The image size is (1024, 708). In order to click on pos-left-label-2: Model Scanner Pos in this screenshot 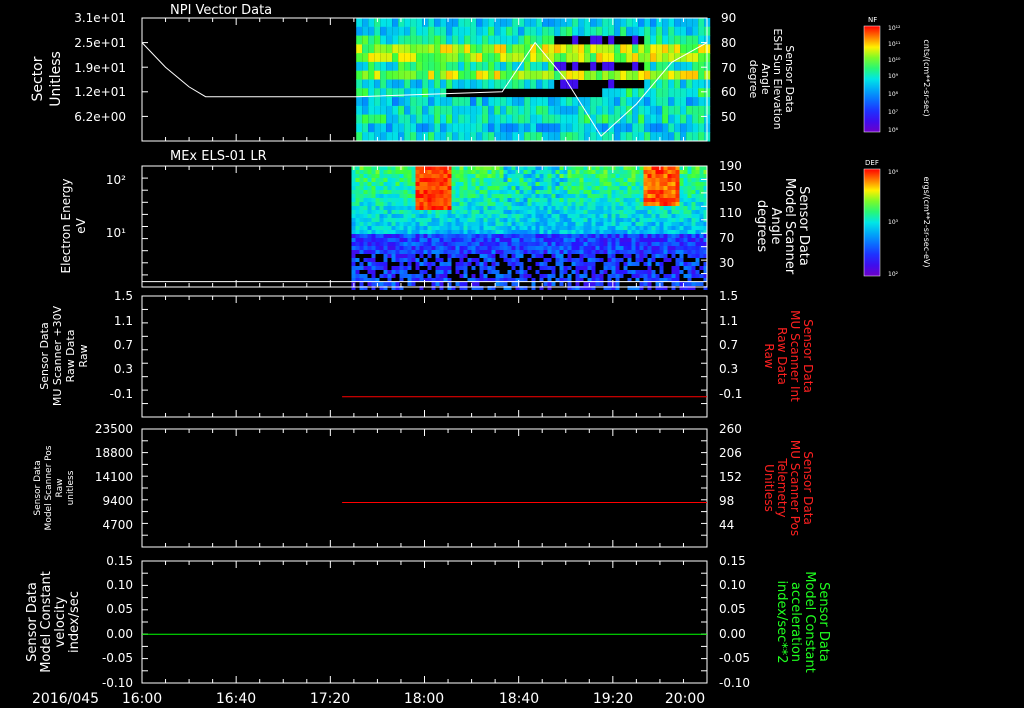, I will do `click(49, 487)`.